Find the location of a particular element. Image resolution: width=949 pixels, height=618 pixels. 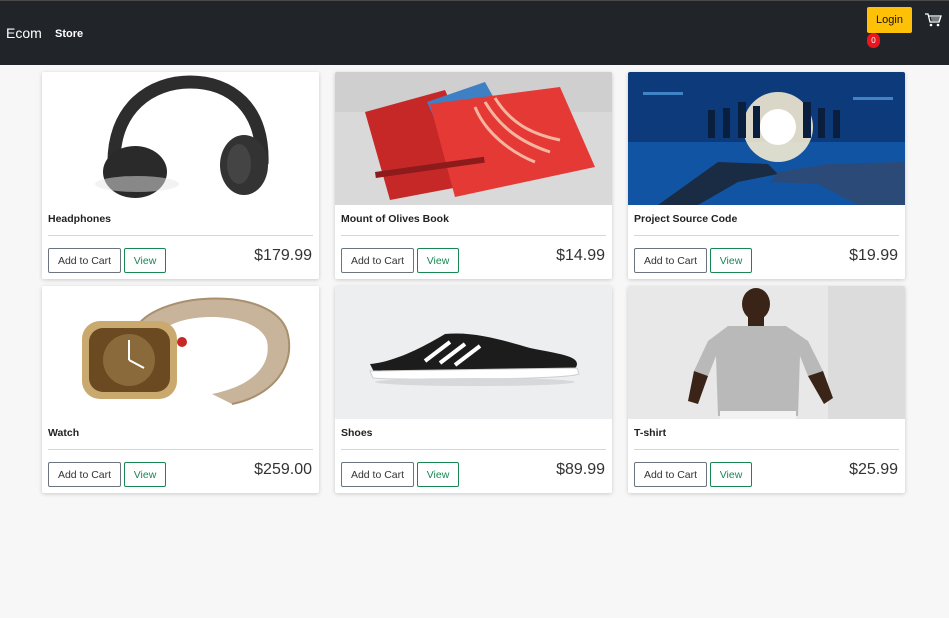

product-price: $25.99 is located at coordinates (873, 469).